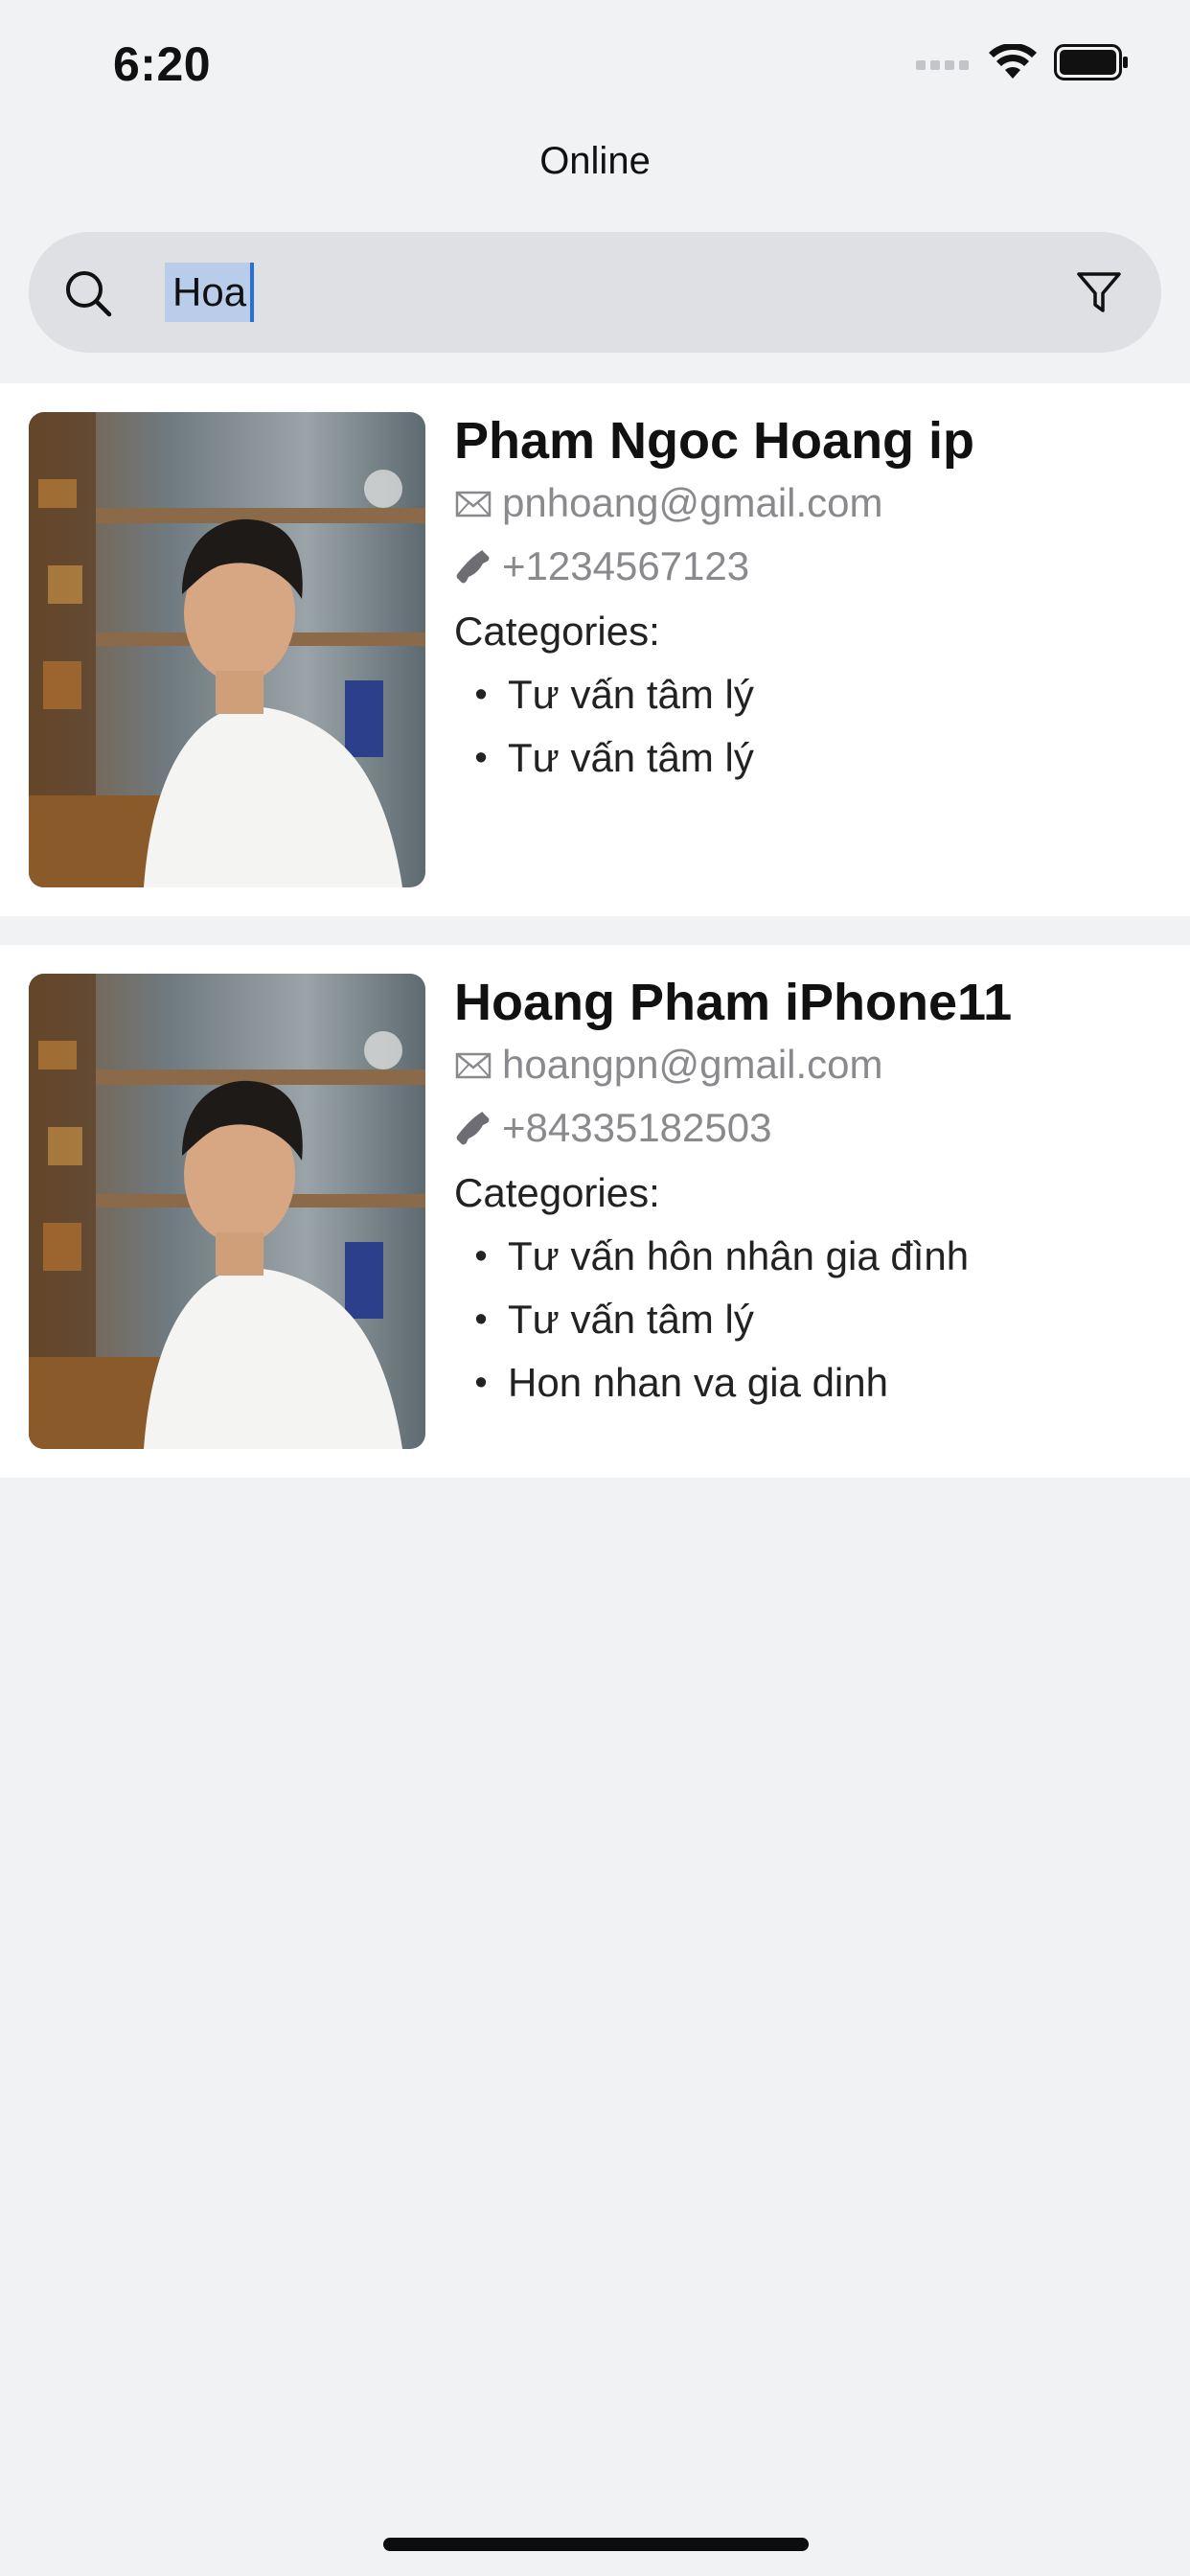 The image size is (1190, 2576). Describe the element at coordinates (595, 65) in the screenshot. I see `status-bar: 6:20` at that location.